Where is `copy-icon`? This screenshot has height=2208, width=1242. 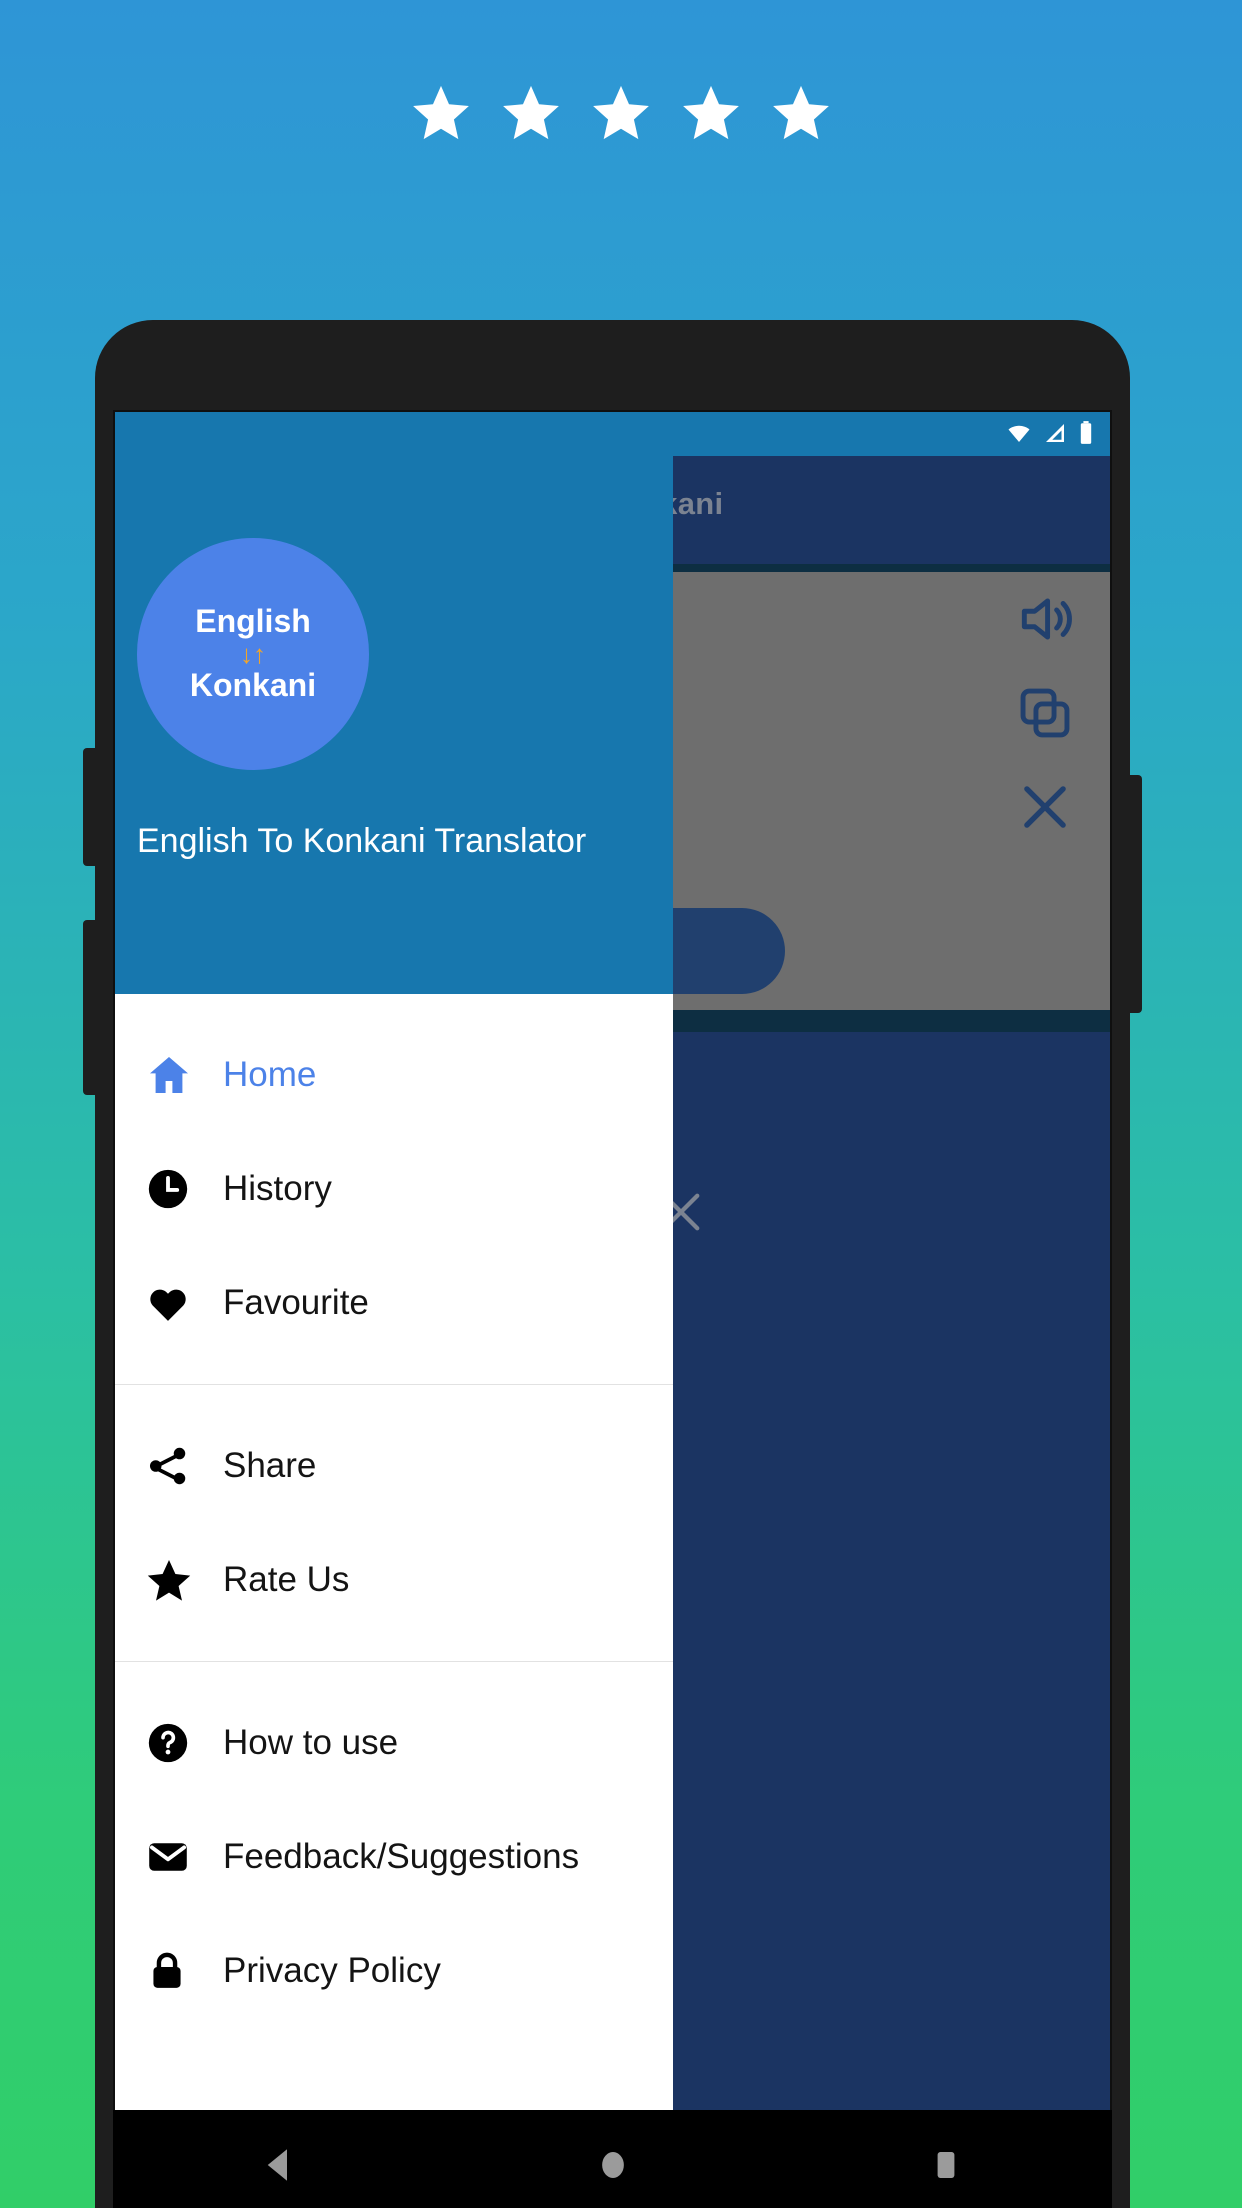 copy-icon is located at coordinates (1045, 713).